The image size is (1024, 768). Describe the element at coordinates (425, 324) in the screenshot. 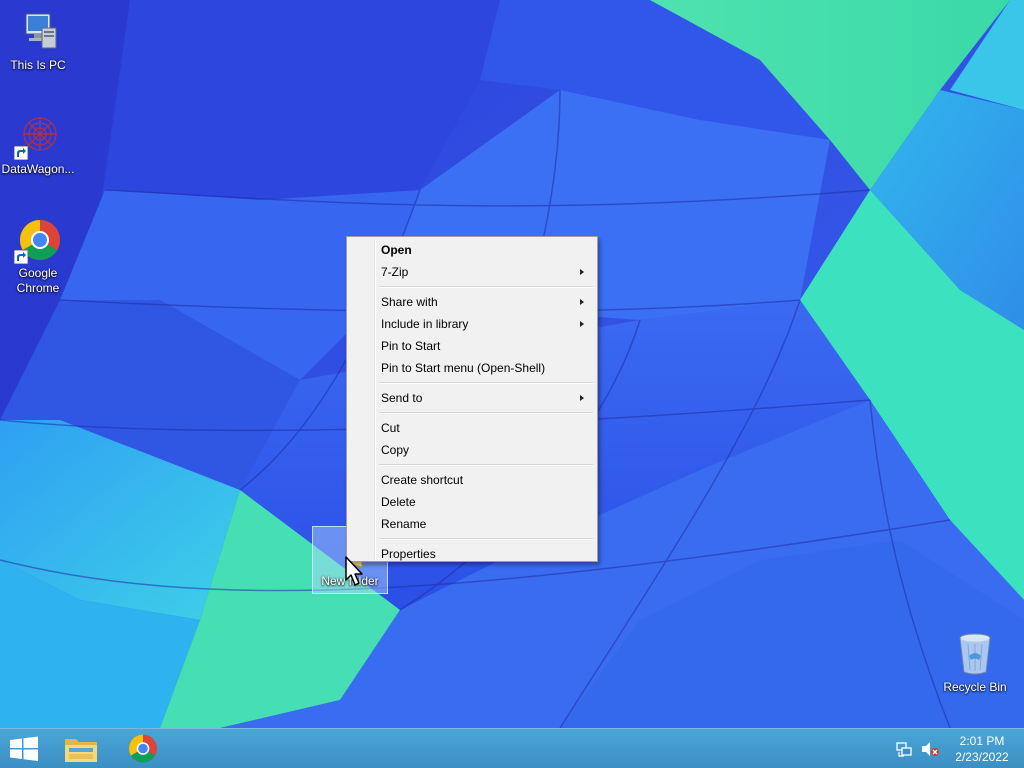

I see `menu-item-label: Include in library` at that location.